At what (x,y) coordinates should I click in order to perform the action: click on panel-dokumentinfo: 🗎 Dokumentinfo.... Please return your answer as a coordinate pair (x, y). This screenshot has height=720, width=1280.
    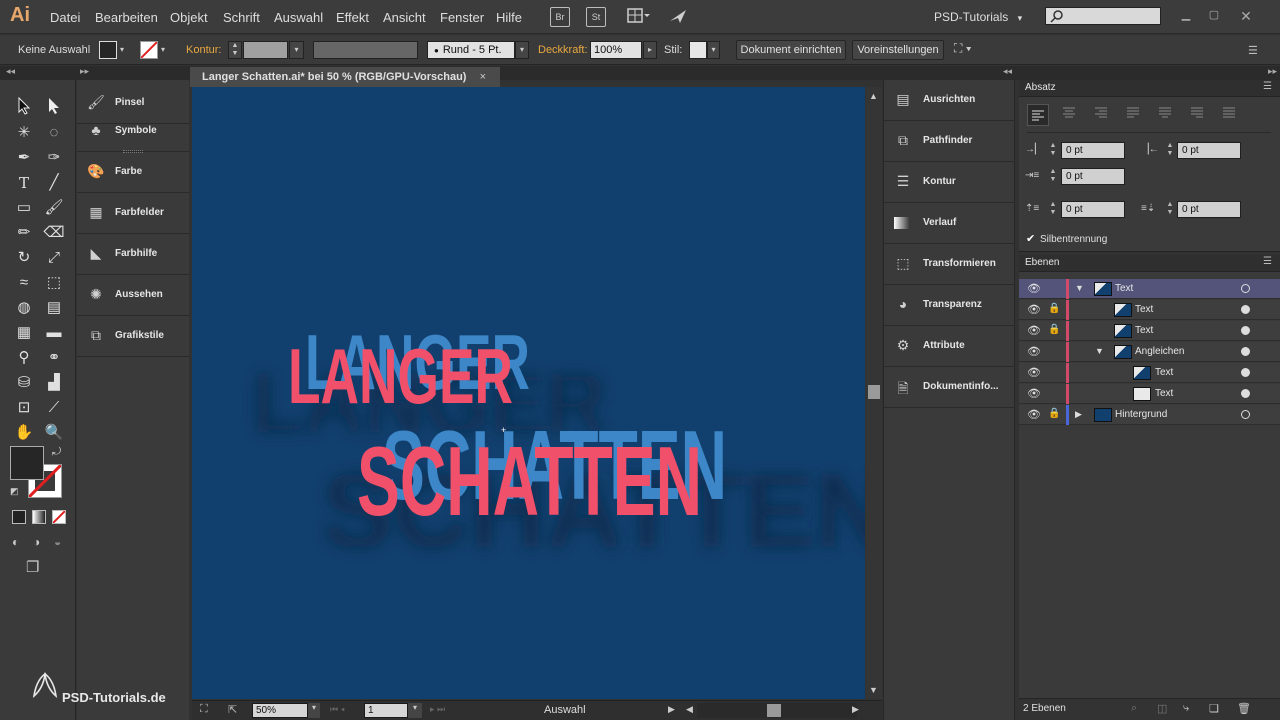
    Looking at the image, I should click on (949, 387).